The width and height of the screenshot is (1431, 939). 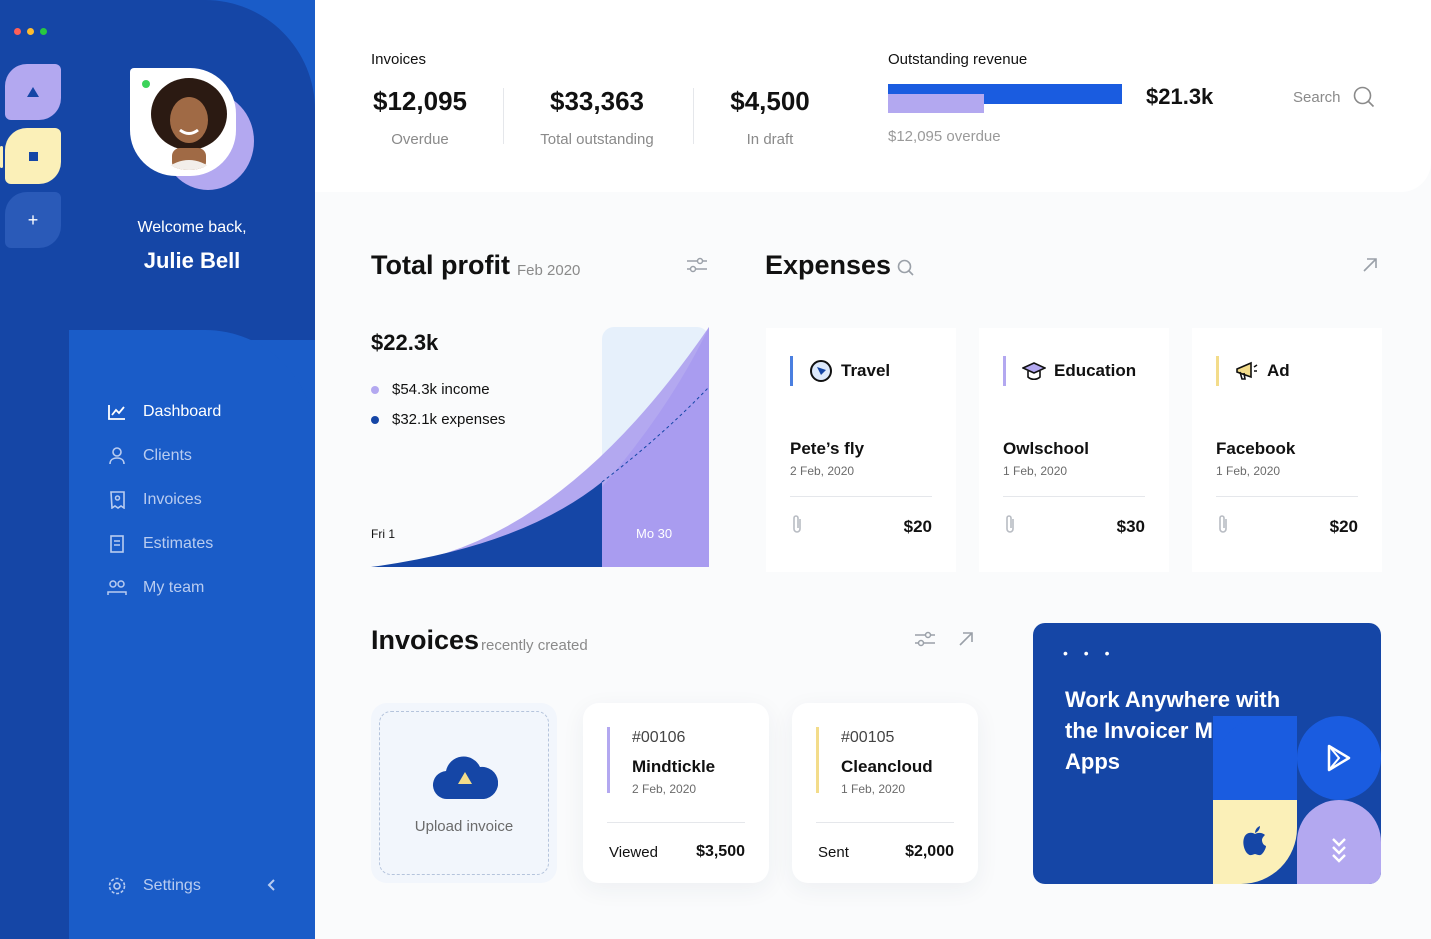 What do you see at coordinates (608, 760) in the screenshot?
I see `invoice-accent` at bounding box center [608, 760].